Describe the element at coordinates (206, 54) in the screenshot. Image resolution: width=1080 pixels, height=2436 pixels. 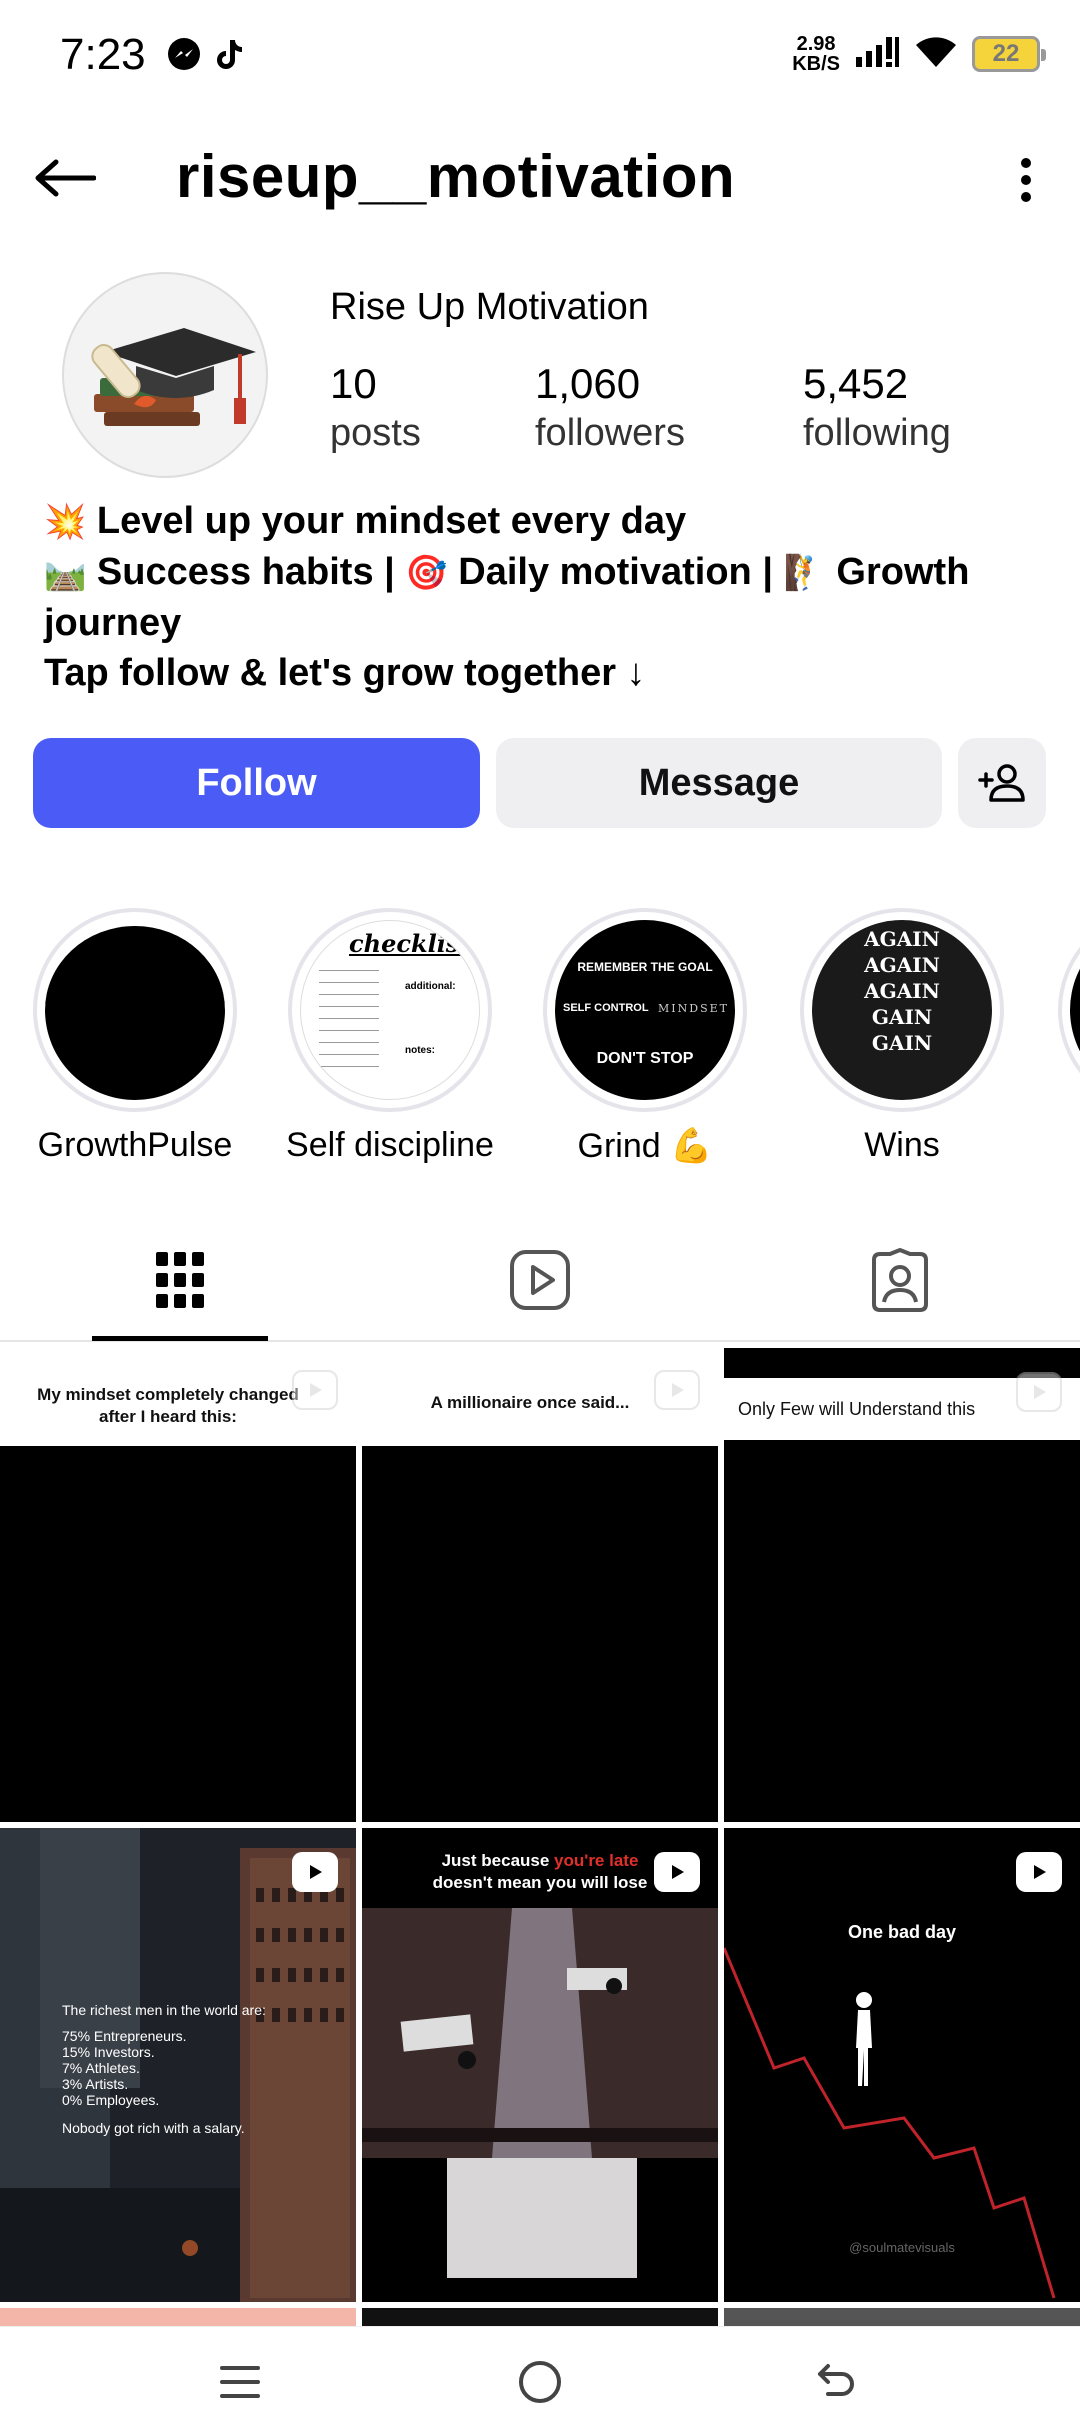
I see `status-app-icons` at that location.